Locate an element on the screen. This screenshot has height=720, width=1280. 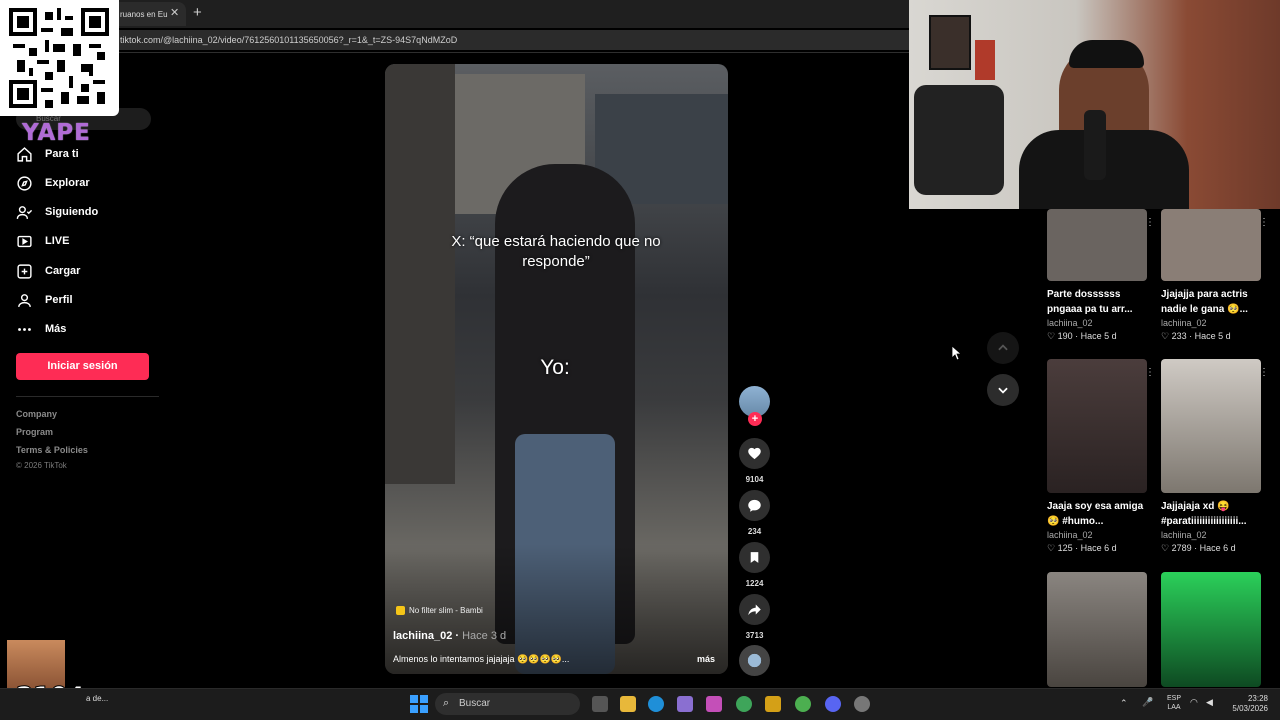
author-name: lachiina_02 is located at coordinates (423, 636).